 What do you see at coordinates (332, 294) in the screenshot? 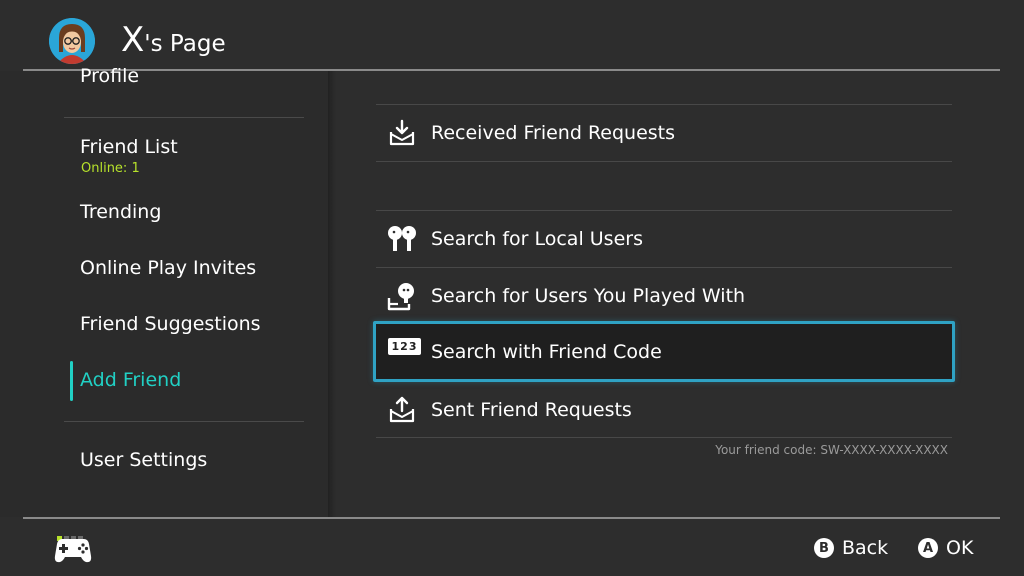
I see `sidebar-shadow` at bounding box center [332, 294].